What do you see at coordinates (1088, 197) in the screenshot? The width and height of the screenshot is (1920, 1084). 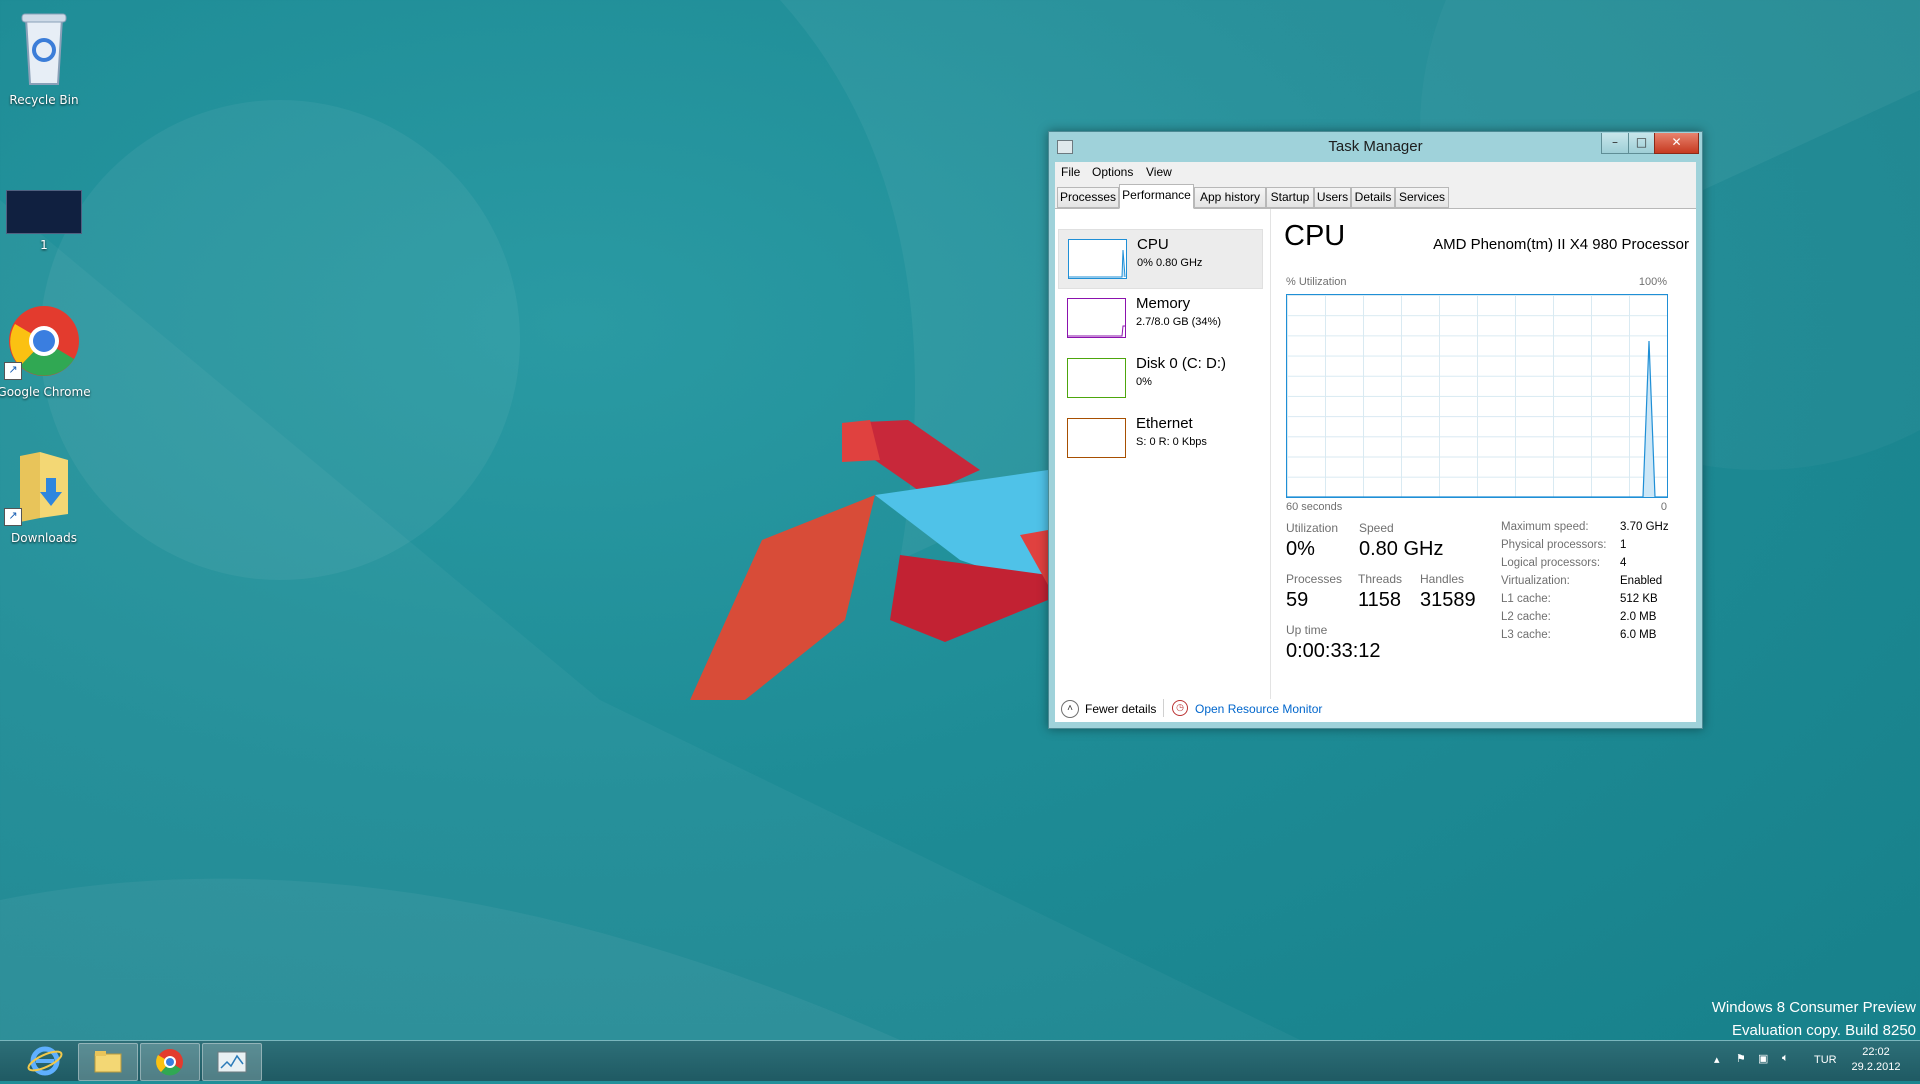 I see `tab-processes: Processes` at bounding box center [1088, 197].